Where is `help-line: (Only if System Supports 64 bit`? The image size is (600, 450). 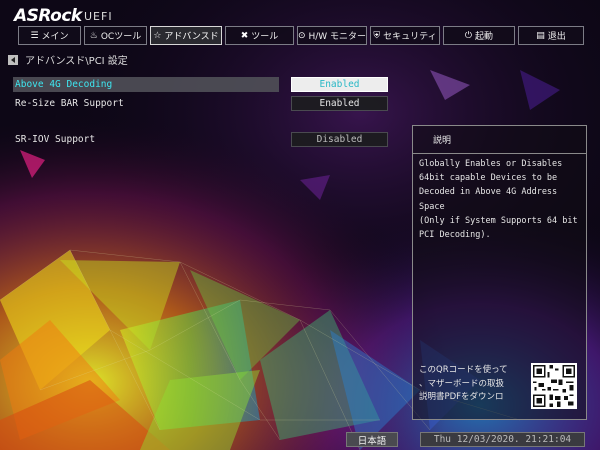
help-line: (Only if System Supports 64 bit is located at coordinates (498, 220).